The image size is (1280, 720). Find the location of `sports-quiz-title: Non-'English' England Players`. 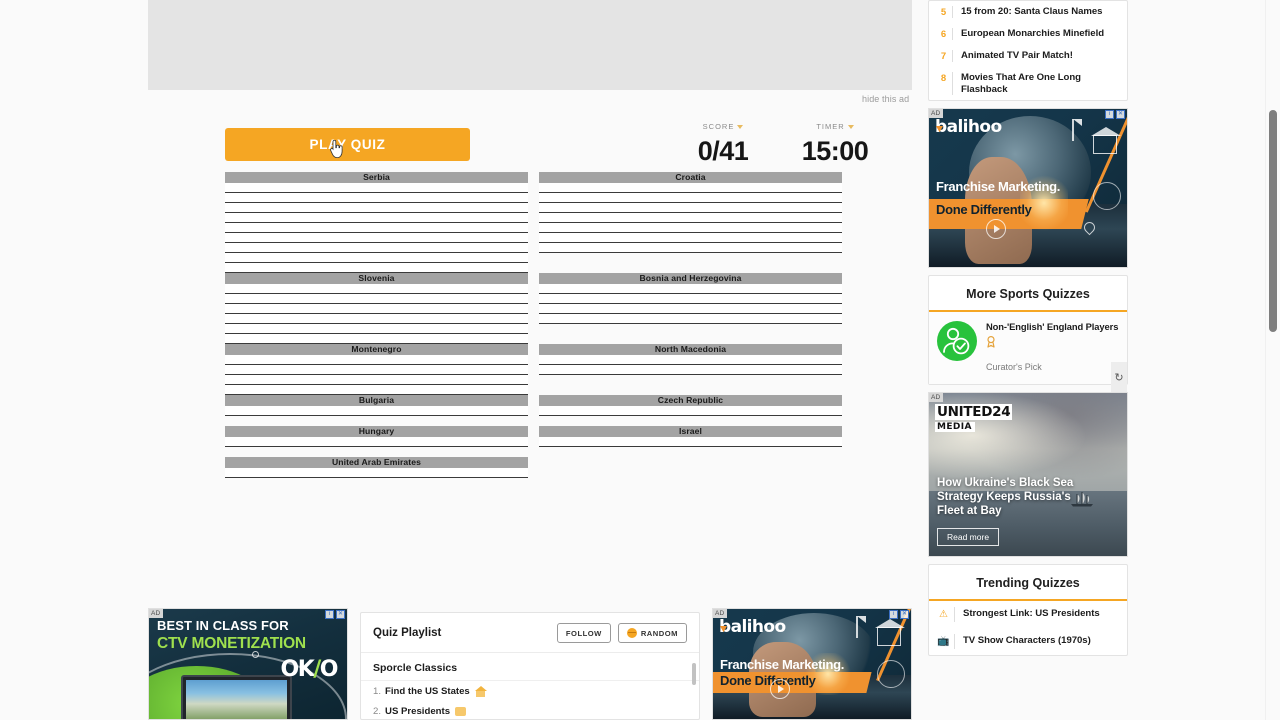

sports-quiz-title: Non-'English' England Players is located at coordinates (1052, 327).